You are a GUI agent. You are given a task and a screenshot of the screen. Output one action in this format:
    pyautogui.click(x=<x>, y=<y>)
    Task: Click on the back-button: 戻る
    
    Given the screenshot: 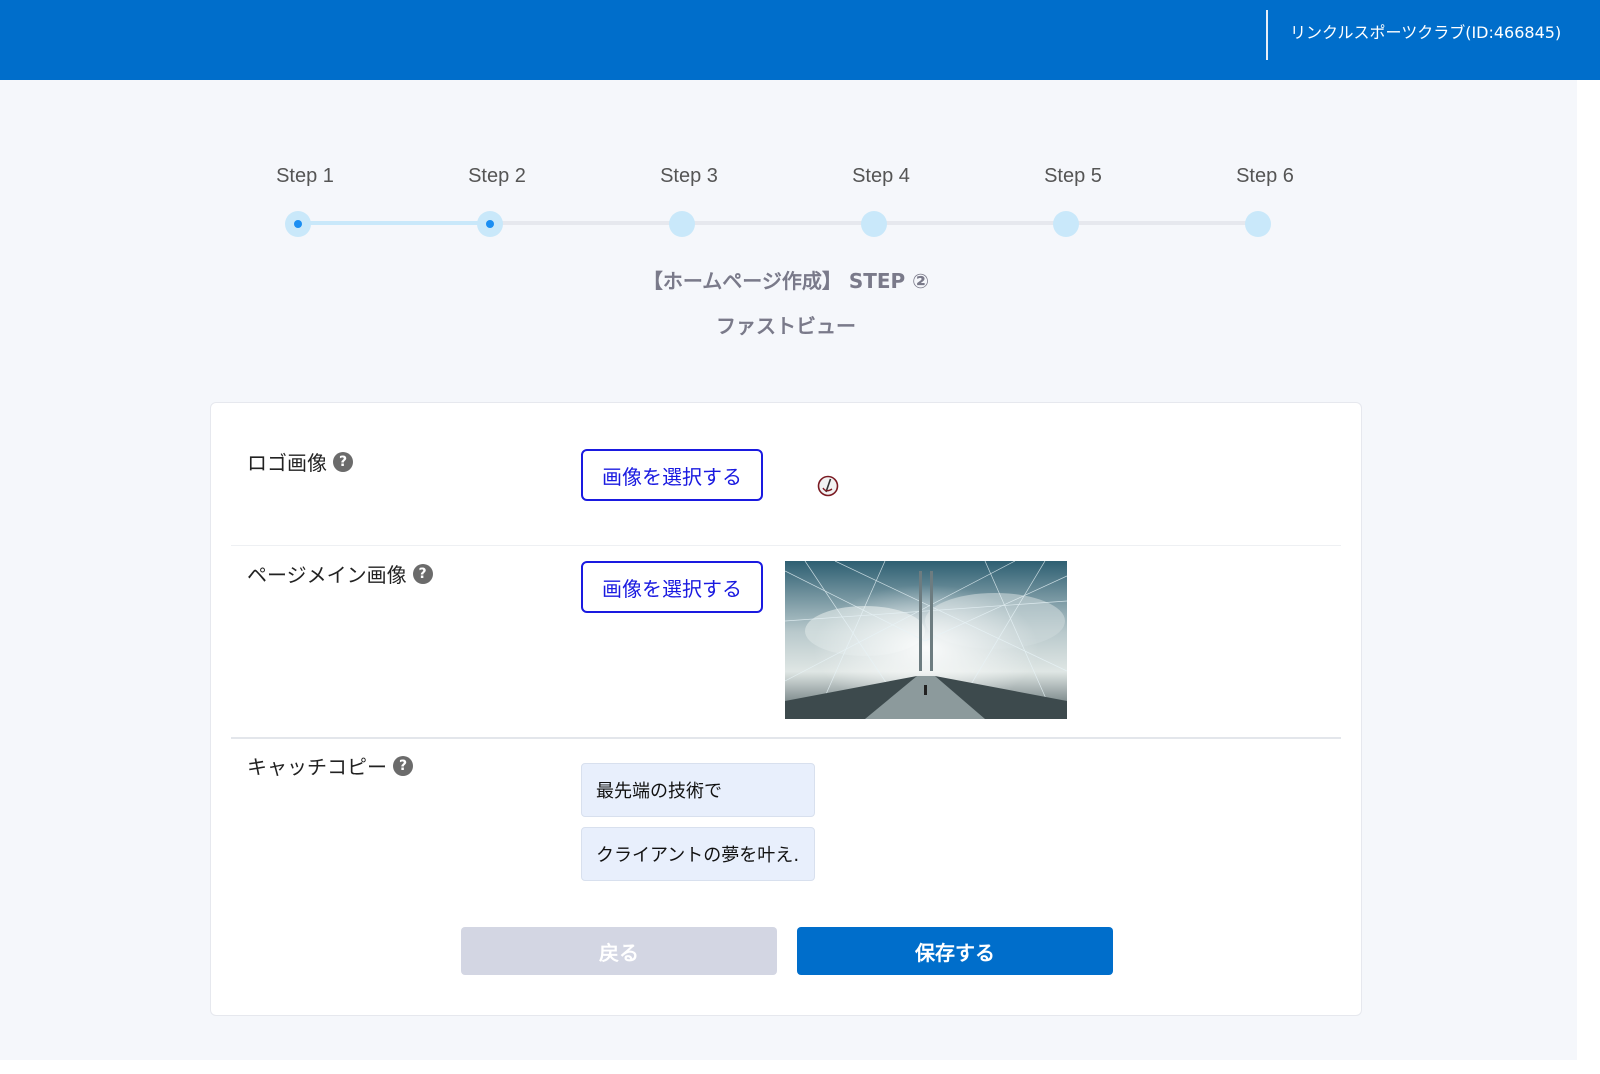 What is the action you would take?
    pyautogui.click(x=619, y=951)
    